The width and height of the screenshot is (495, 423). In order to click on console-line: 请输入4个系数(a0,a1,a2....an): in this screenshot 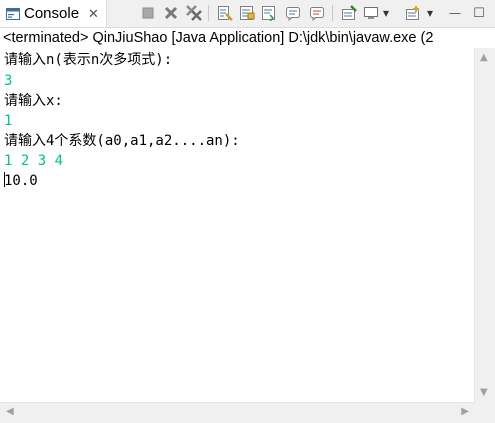, I will do `click(122, 141)`.